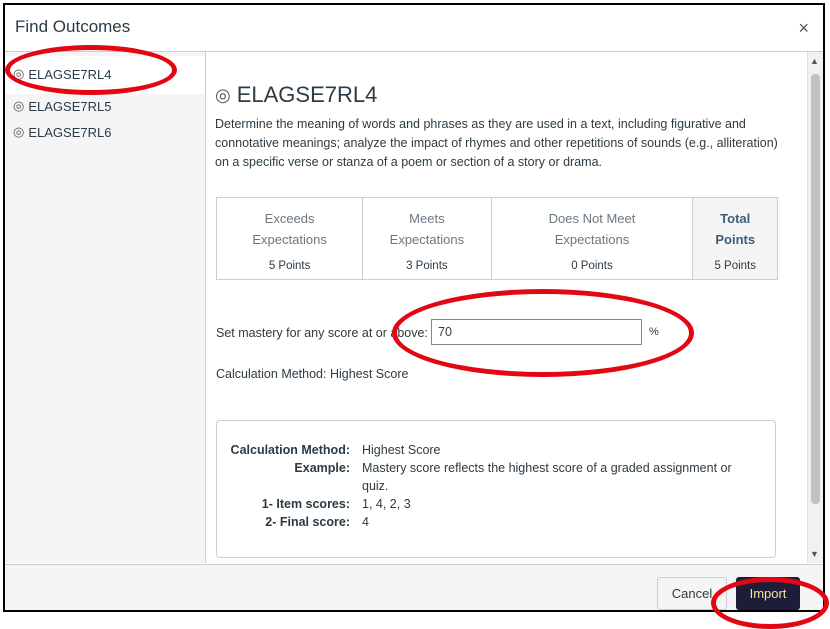  I want to click on rubric-column-exceeds: Exceeds Expectations 5 Points, so click(290, 238).